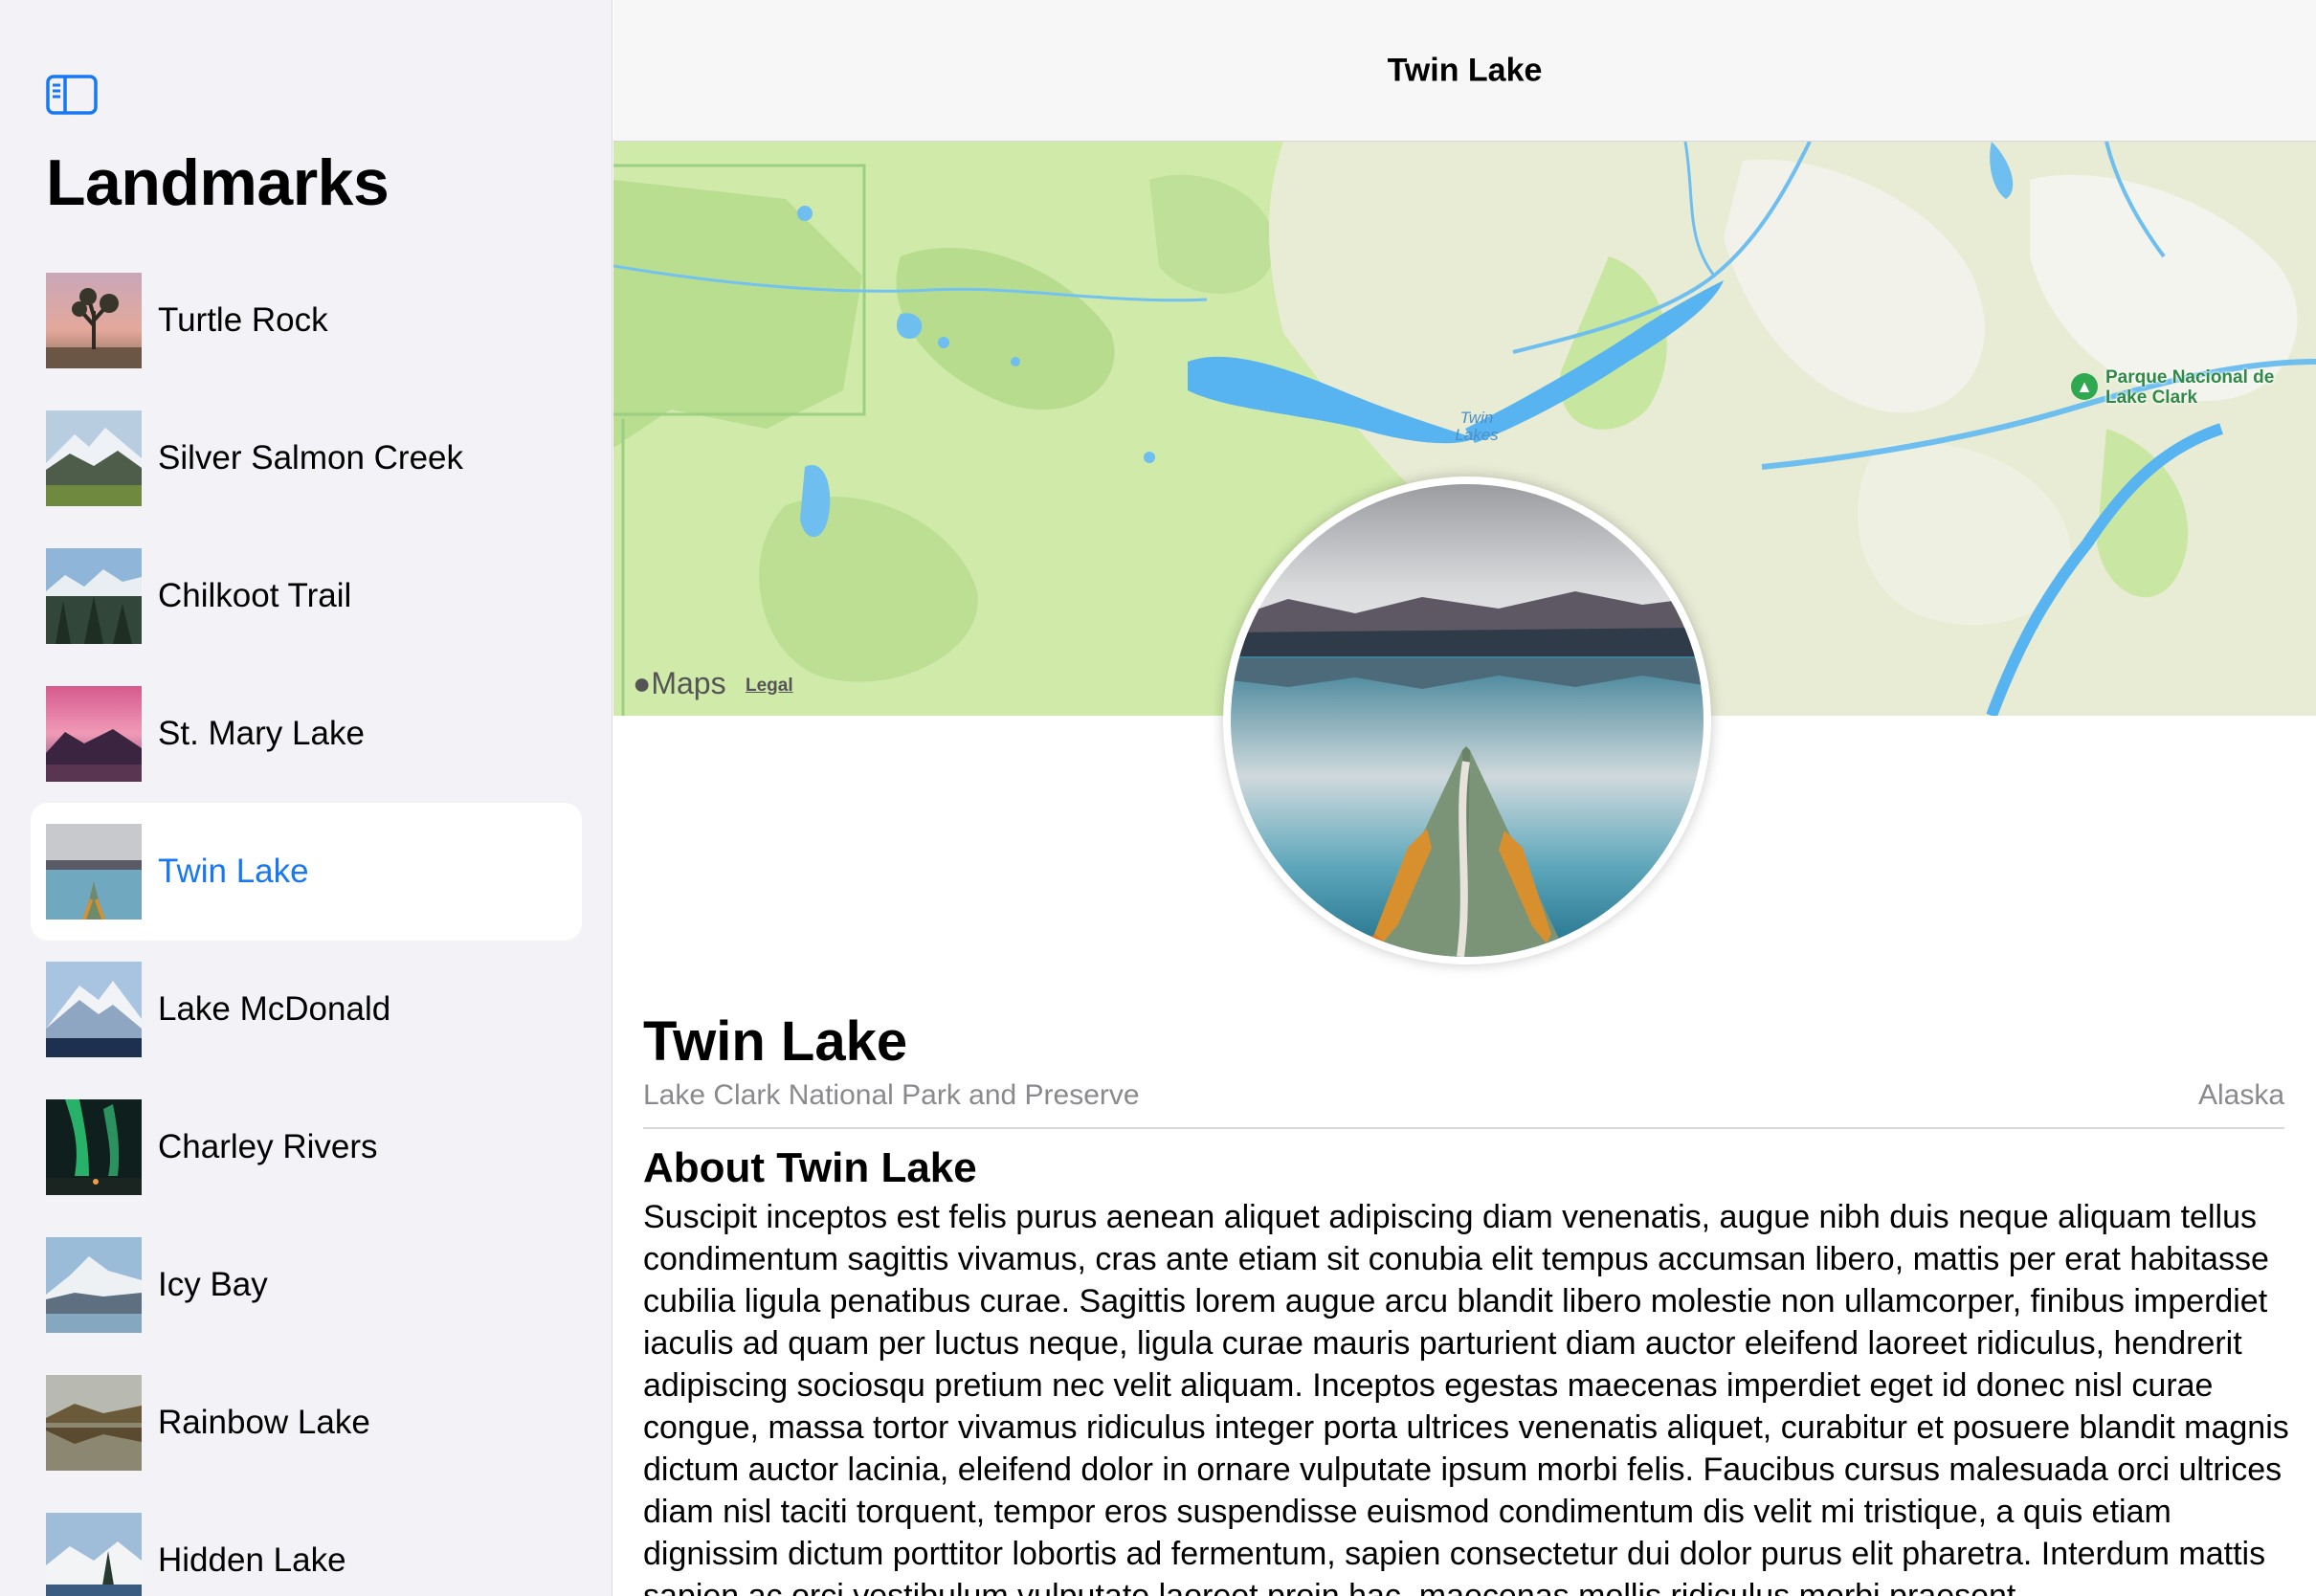 The width and height of the screenshot is (2316, 1596). What do you see at coordinates (2240, 1095) in the screenshot?
I see `state-name: Alaska` at bounding box center [2240, 1095].